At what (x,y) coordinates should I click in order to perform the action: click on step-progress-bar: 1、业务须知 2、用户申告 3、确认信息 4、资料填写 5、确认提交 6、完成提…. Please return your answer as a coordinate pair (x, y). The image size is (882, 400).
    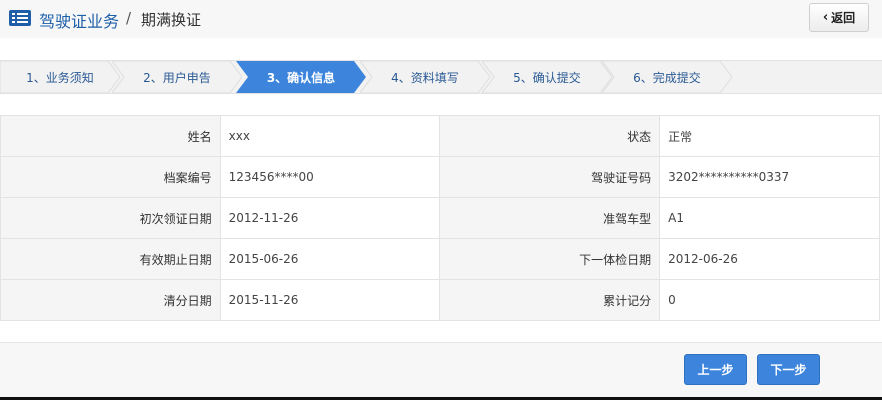
    Looking at the image, I should click on (441, 77).